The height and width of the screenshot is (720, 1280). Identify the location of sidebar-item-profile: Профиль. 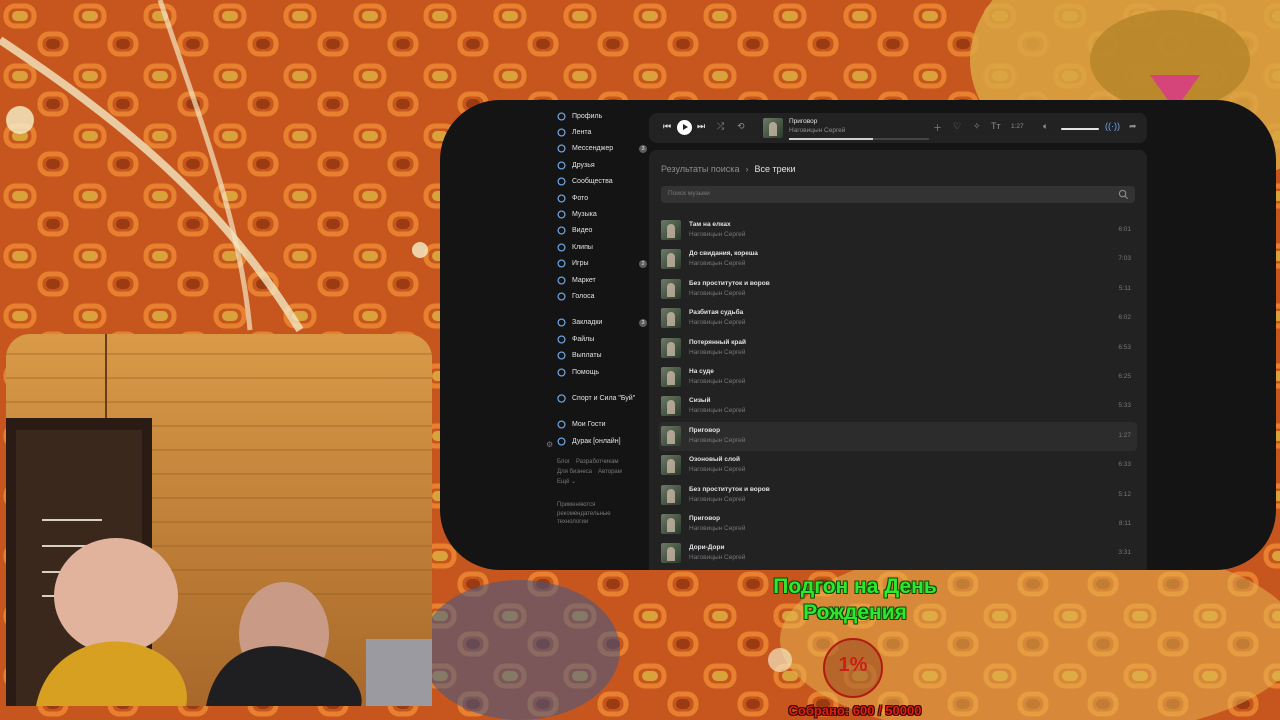
(602, 116).